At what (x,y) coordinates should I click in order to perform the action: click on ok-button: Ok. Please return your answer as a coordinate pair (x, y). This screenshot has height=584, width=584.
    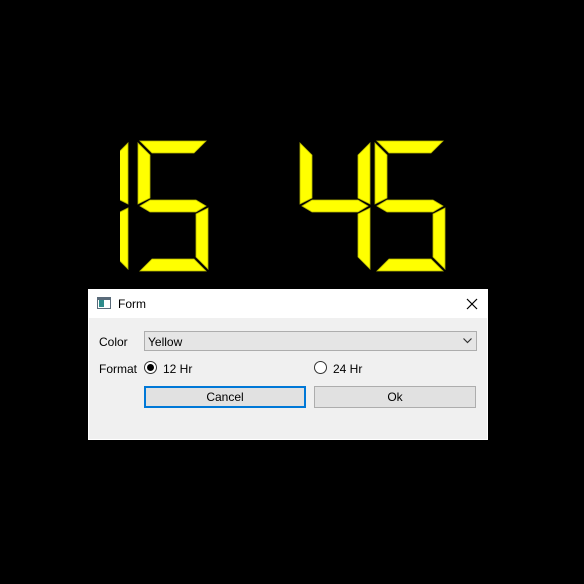
    Looking at the image, I should click on (395, 397).